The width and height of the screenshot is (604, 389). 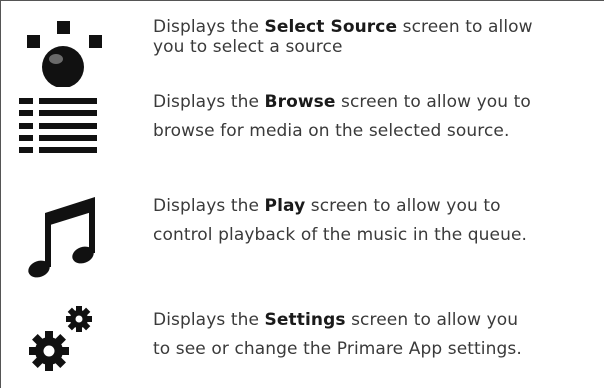 What do you see at coordinates (60, 338) in the screenshot?
I see `settings-gears-icon` at bounding box center [60, 338].